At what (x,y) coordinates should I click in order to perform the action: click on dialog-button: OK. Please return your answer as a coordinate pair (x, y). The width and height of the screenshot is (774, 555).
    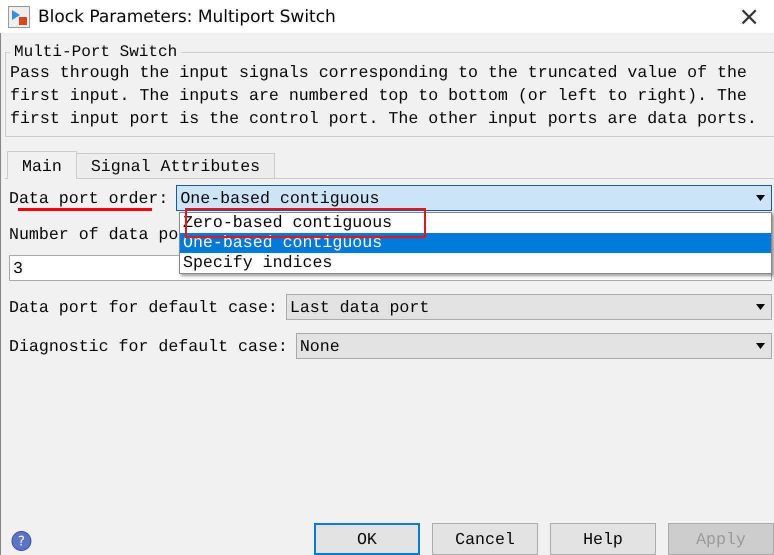
    Looking at the image, I should click on (367, 539).